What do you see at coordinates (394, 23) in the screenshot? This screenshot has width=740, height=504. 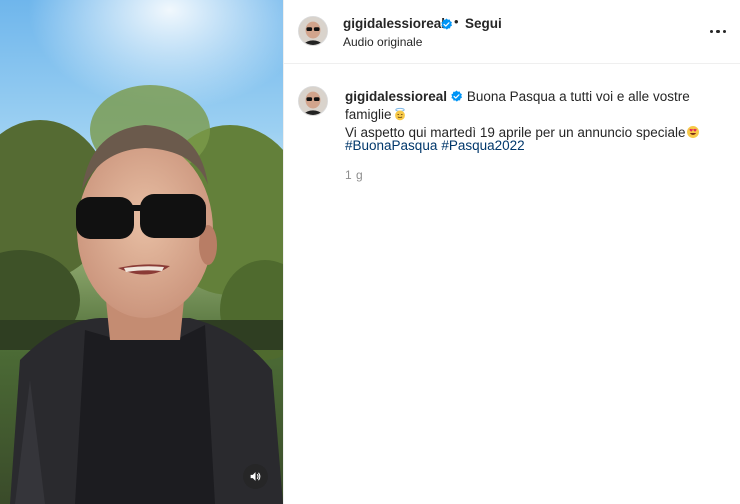 I see `author-username: gigidalessioreal` at bounding box center [394, 23].